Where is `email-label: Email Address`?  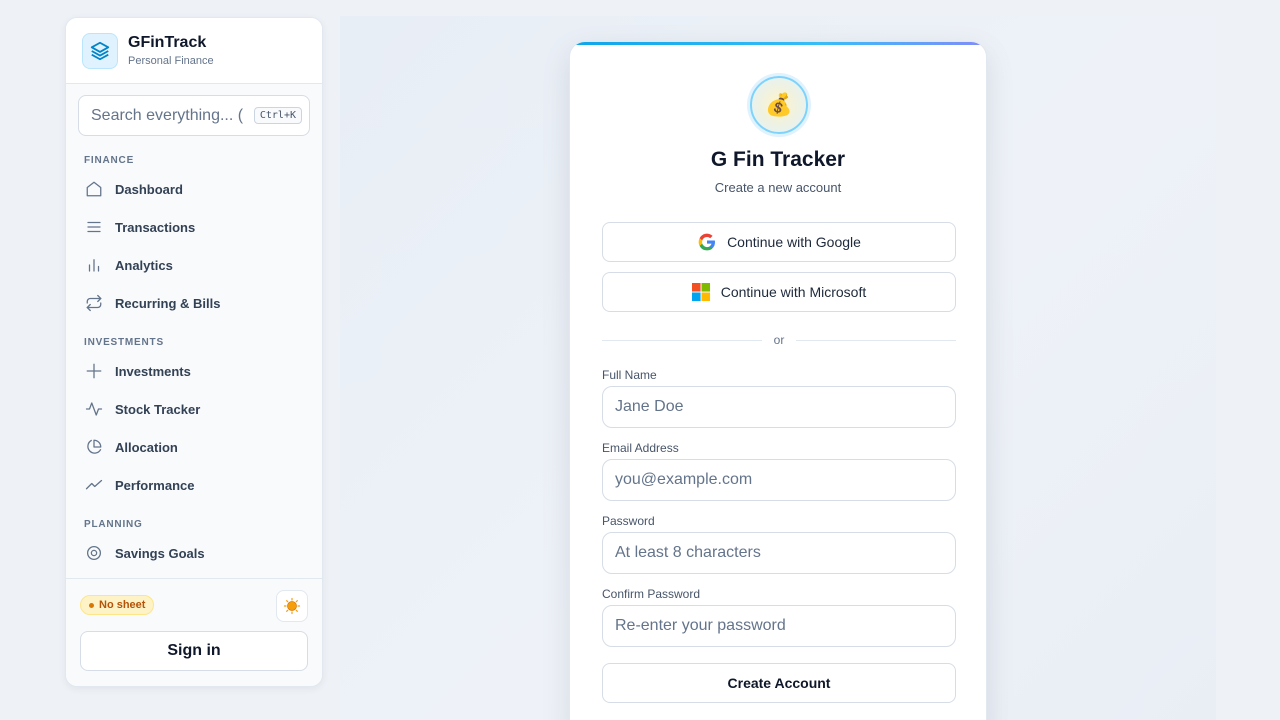 email-label: Email Address is located at coordinates (640, 448).